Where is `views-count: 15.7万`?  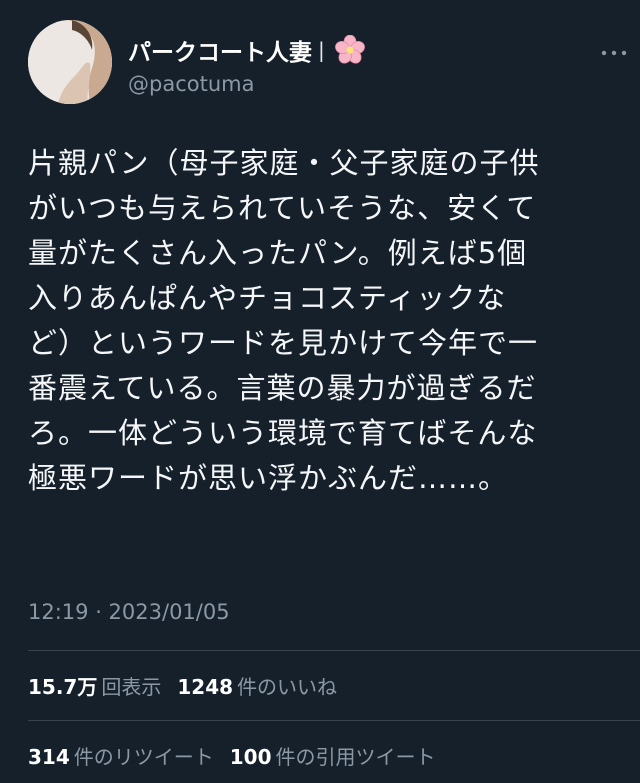
views-count: 15.7万 is located at coordinates (63, 687).